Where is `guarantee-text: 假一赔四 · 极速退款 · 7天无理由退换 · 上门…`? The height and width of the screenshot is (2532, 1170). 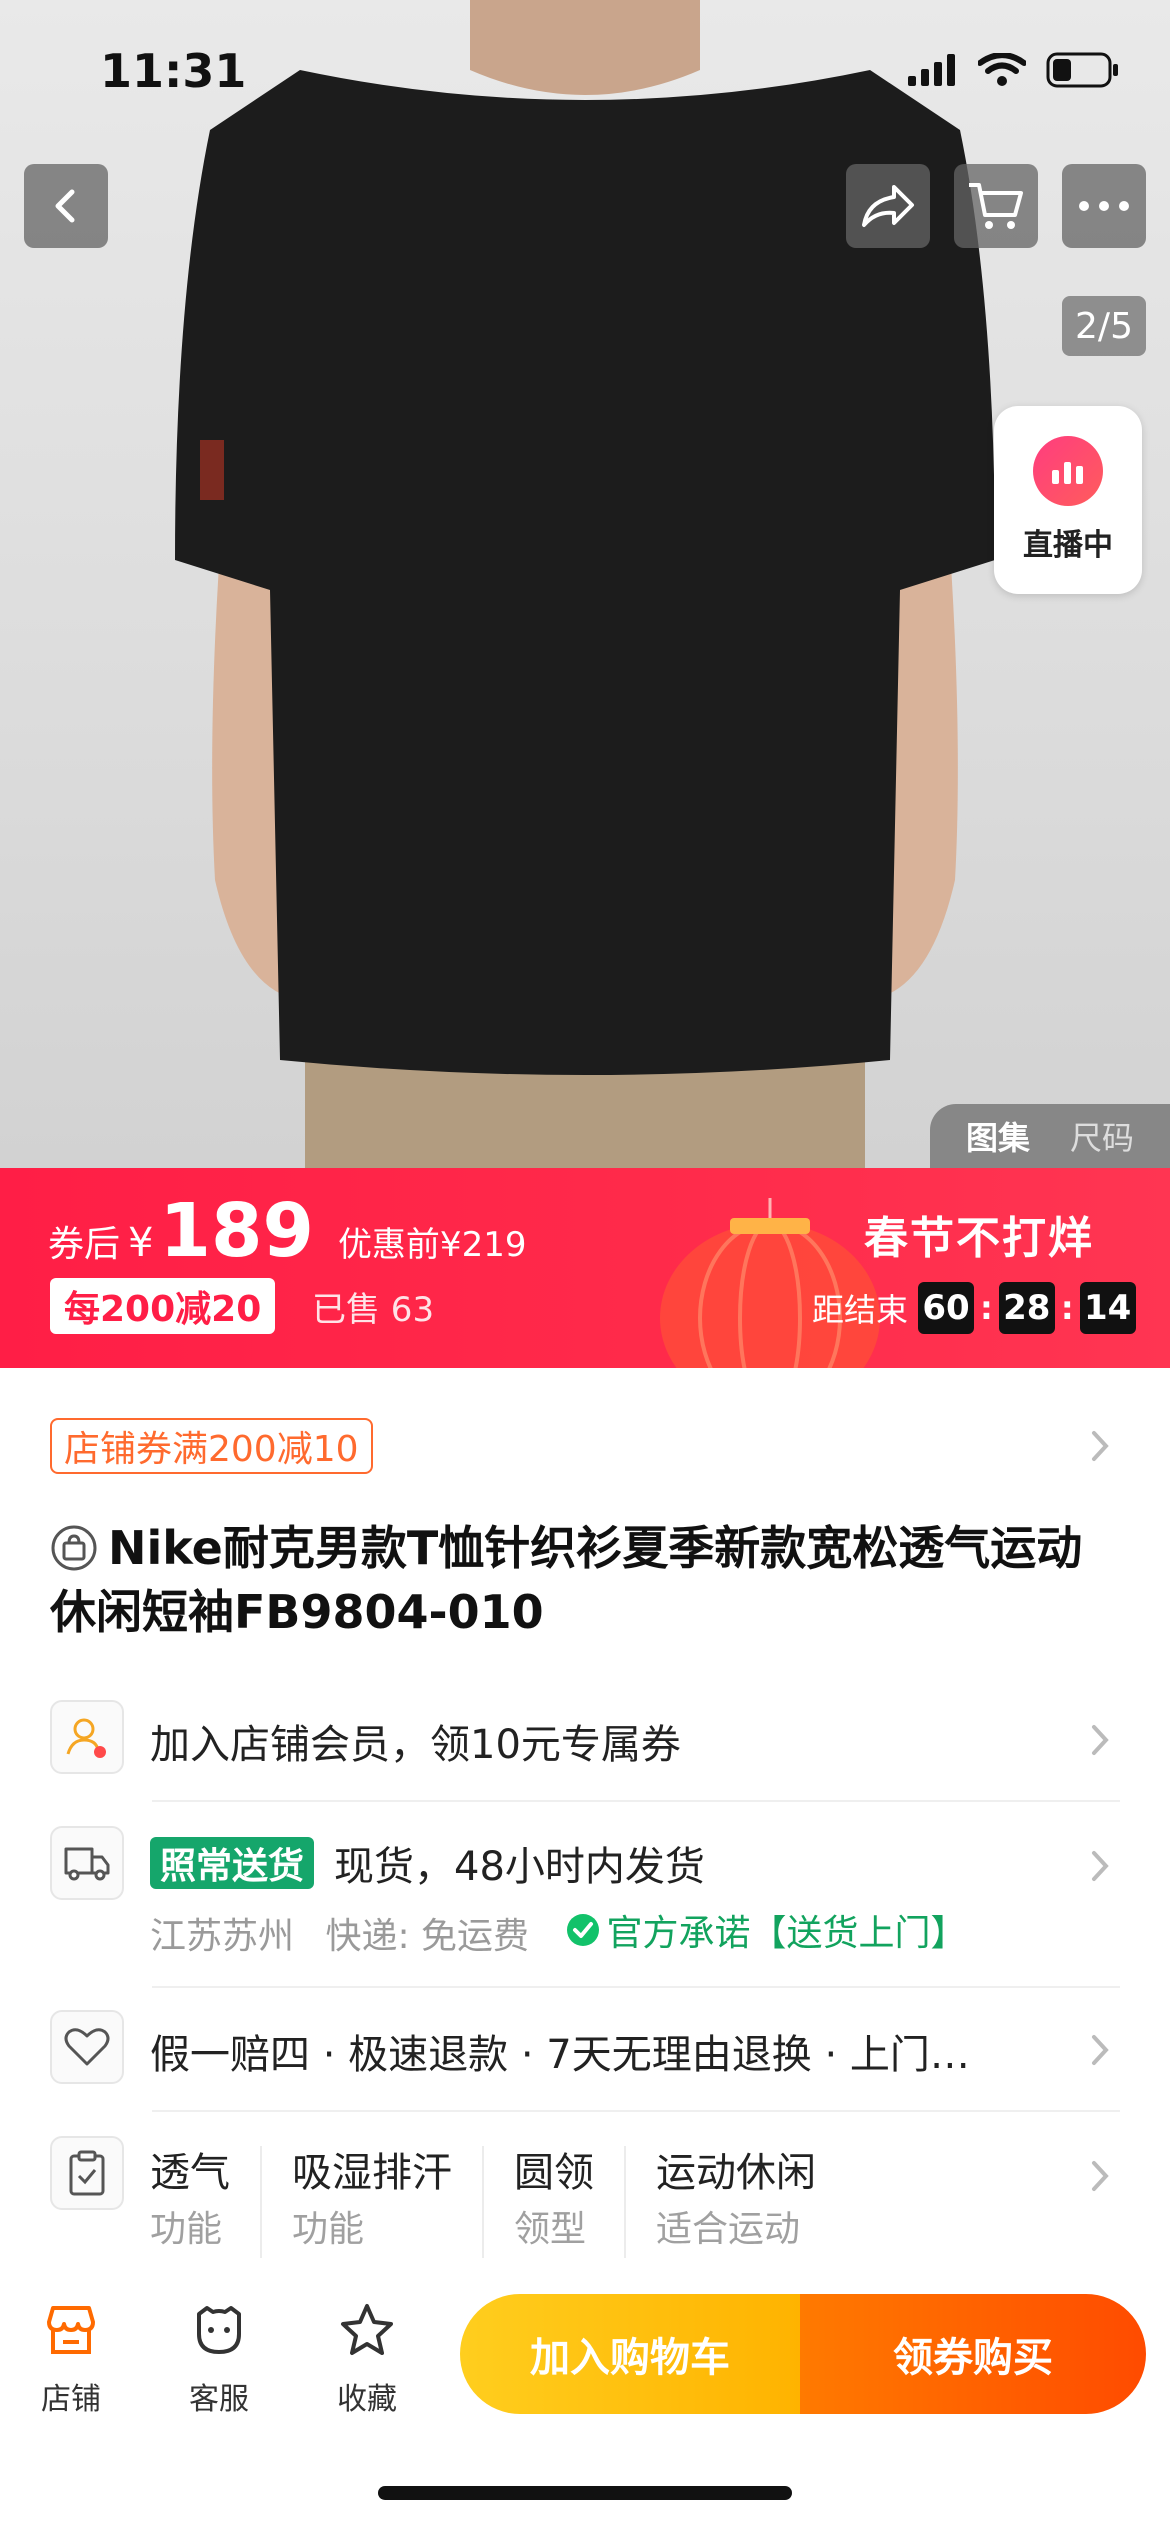
guarantee-text: 假一赔四 · 极速退款 · 7天无理由退换 · 上门… is located at coordinates (560, 2055).